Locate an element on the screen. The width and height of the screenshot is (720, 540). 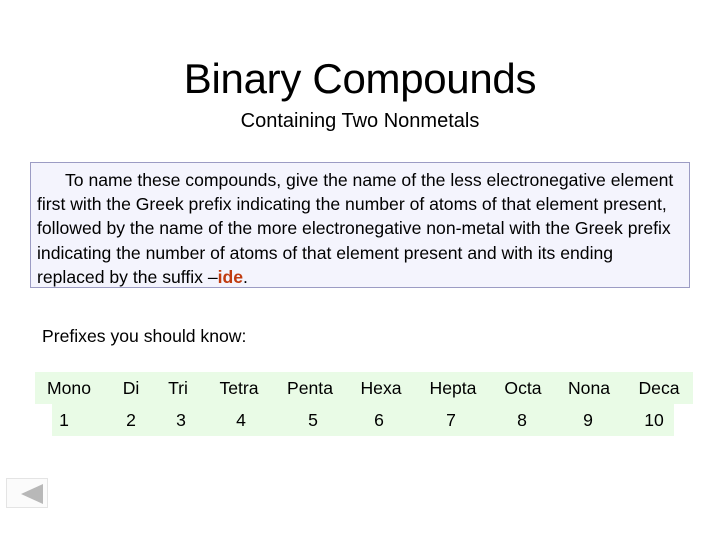
prefix-number: 4 is located at coordinates (241, 420).